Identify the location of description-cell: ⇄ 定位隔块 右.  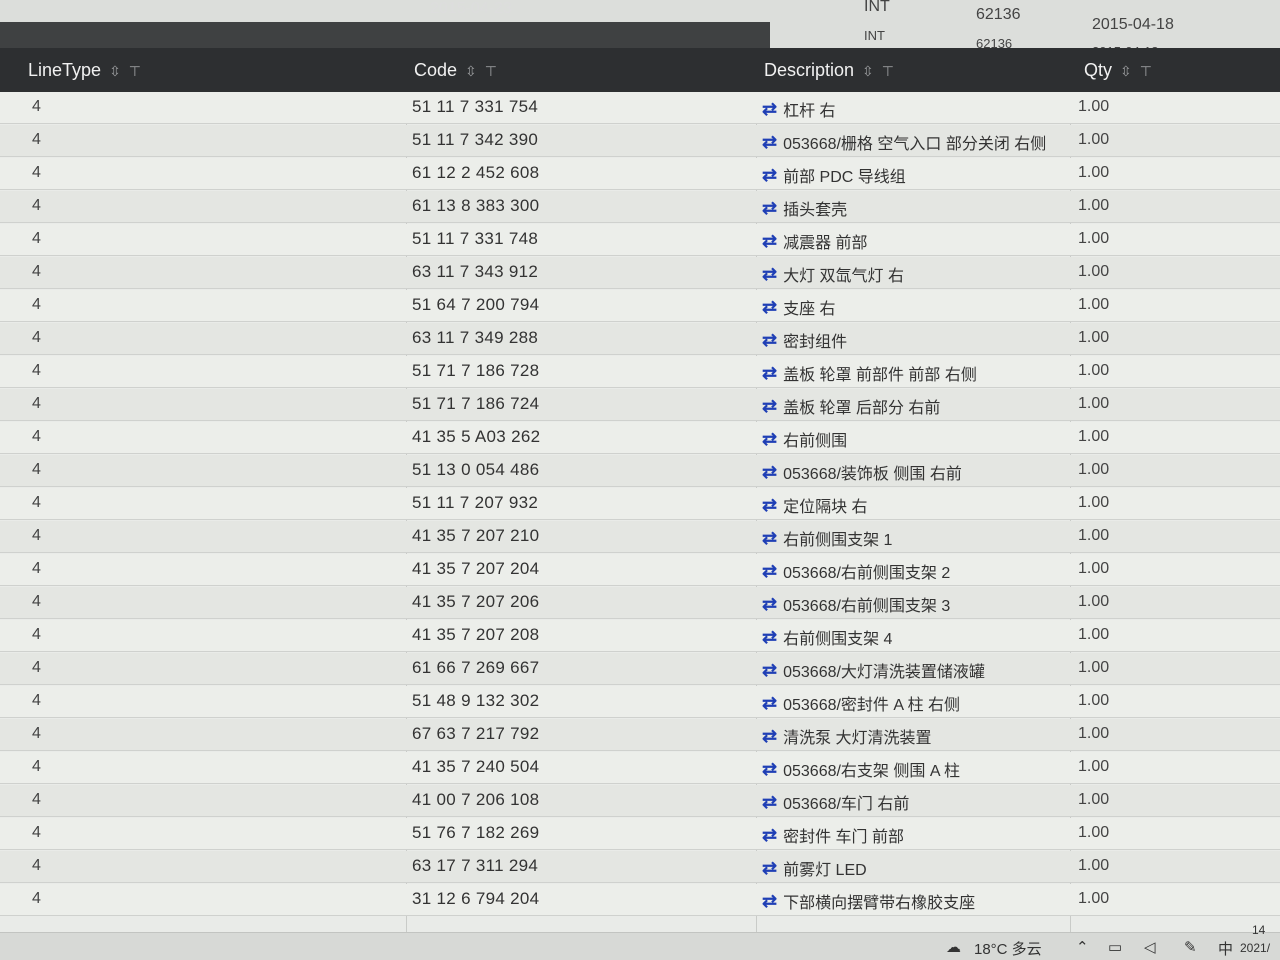
(815, 505).